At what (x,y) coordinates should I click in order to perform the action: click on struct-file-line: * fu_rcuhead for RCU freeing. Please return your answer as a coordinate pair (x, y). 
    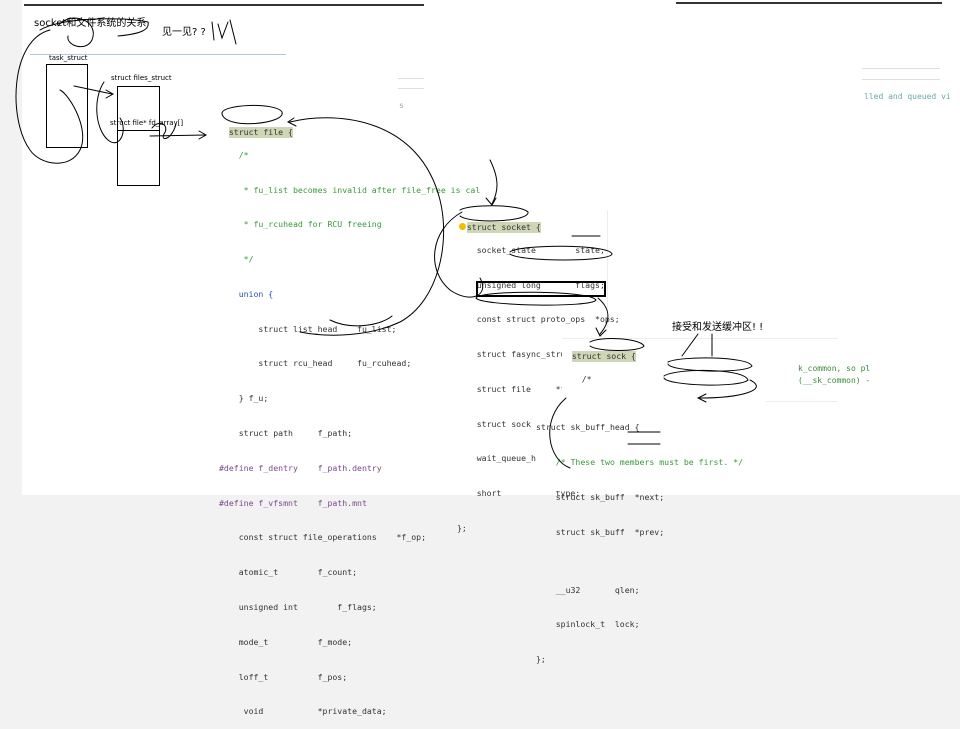
    Looking at the image, I should click on (300, 224).